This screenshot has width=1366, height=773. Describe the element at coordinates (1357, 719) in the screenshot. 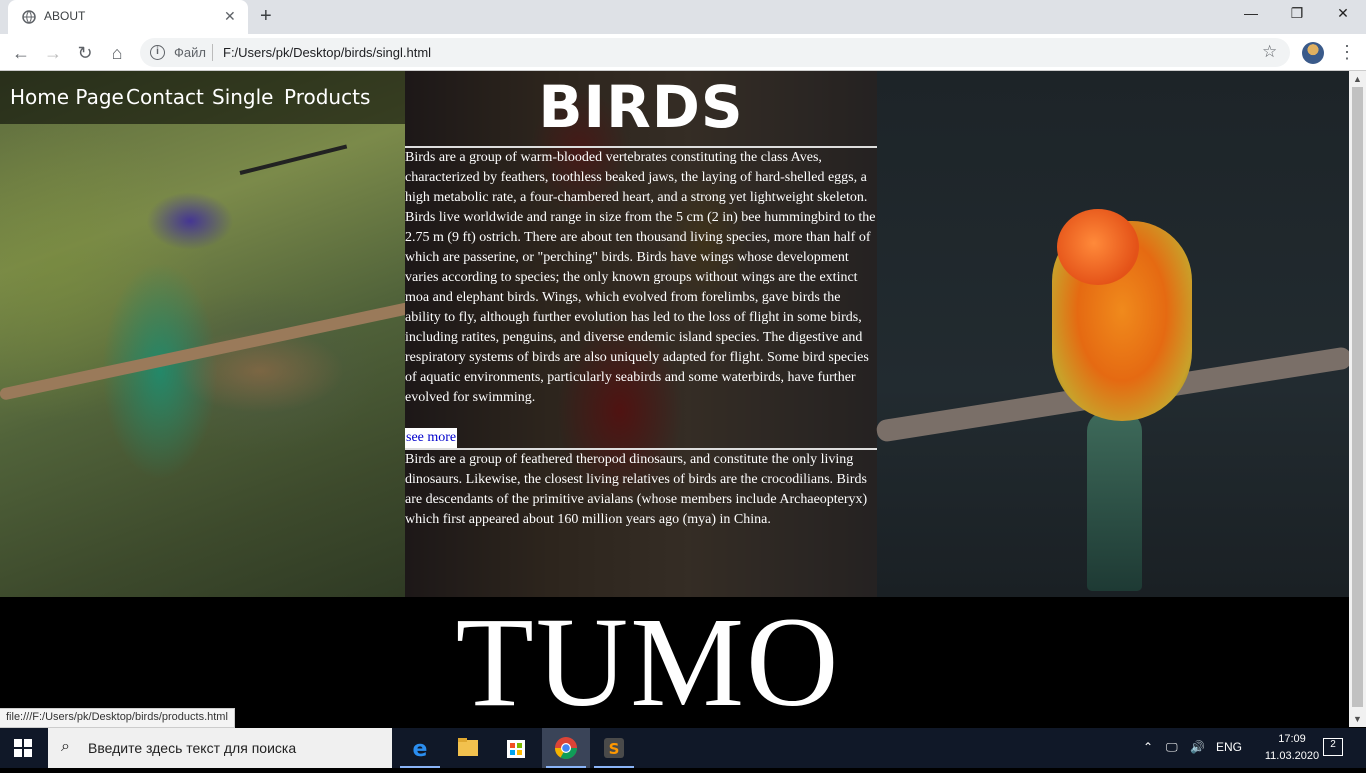

I see `scroll-down-arrow-icon: ▼` at that location.